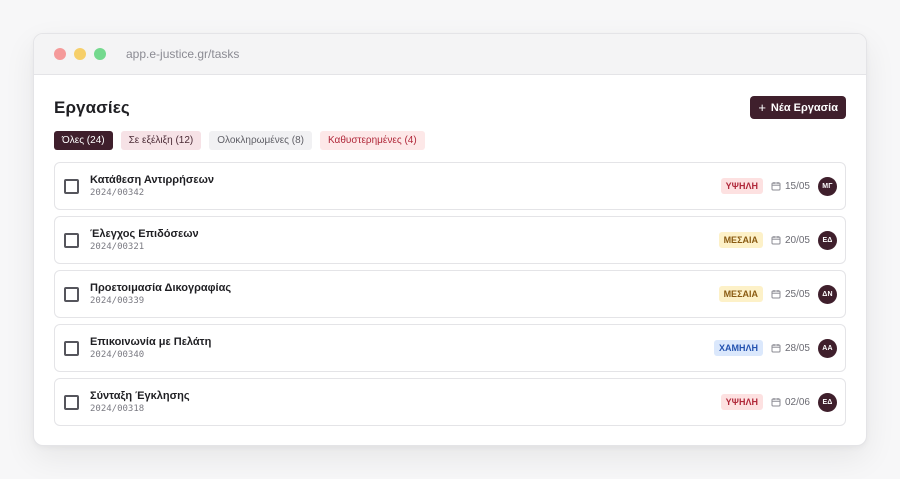  Describe the element at coordinates (404, 240) in the screenshot. I see `task-text: Έλεγχος Επιδόσεων 2024/00321` at that location.